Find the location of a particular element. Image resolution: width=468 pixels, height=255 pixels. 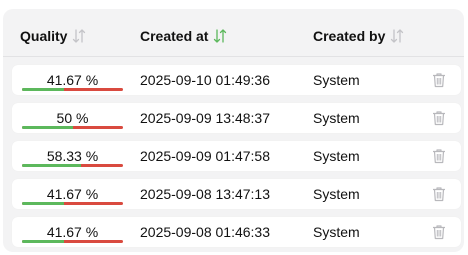

header-created-by: Created by is located at coordinates (358, 36).